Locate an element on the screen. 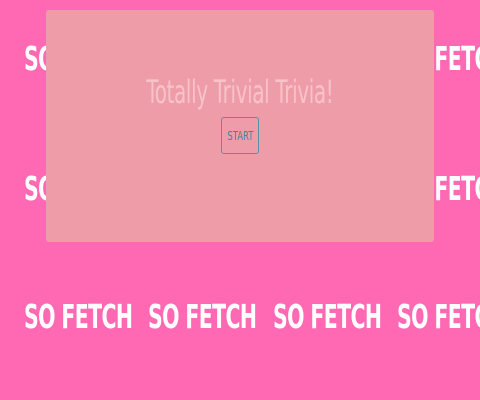  game-title-text: Totally Trivial Trivia! is located at coordinates (240, 92).